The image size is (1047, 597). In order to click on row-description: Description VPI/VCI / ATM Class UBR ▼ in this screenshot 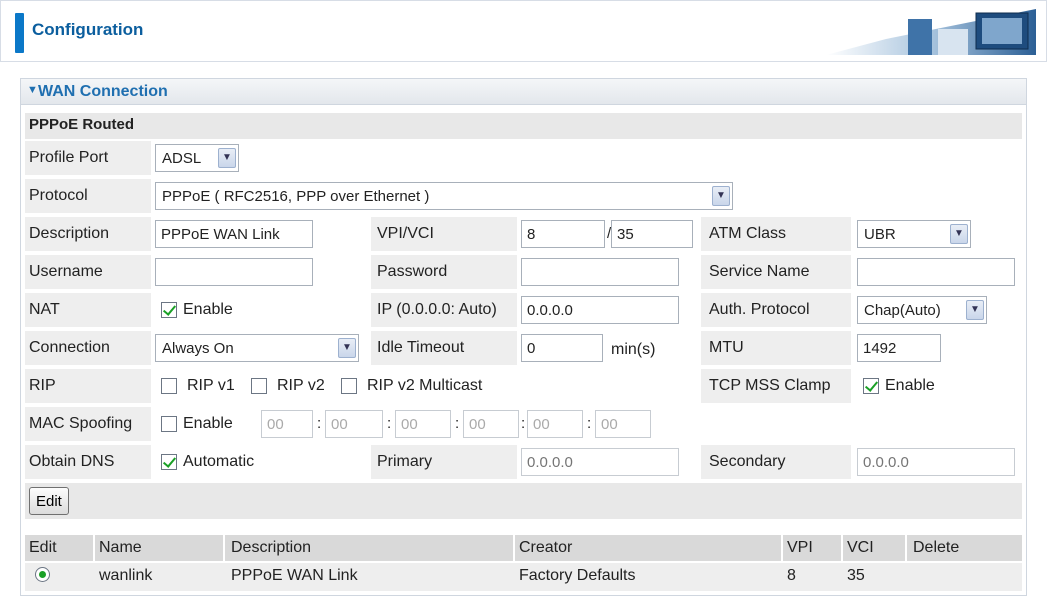, I will do `click(523, 234)`.